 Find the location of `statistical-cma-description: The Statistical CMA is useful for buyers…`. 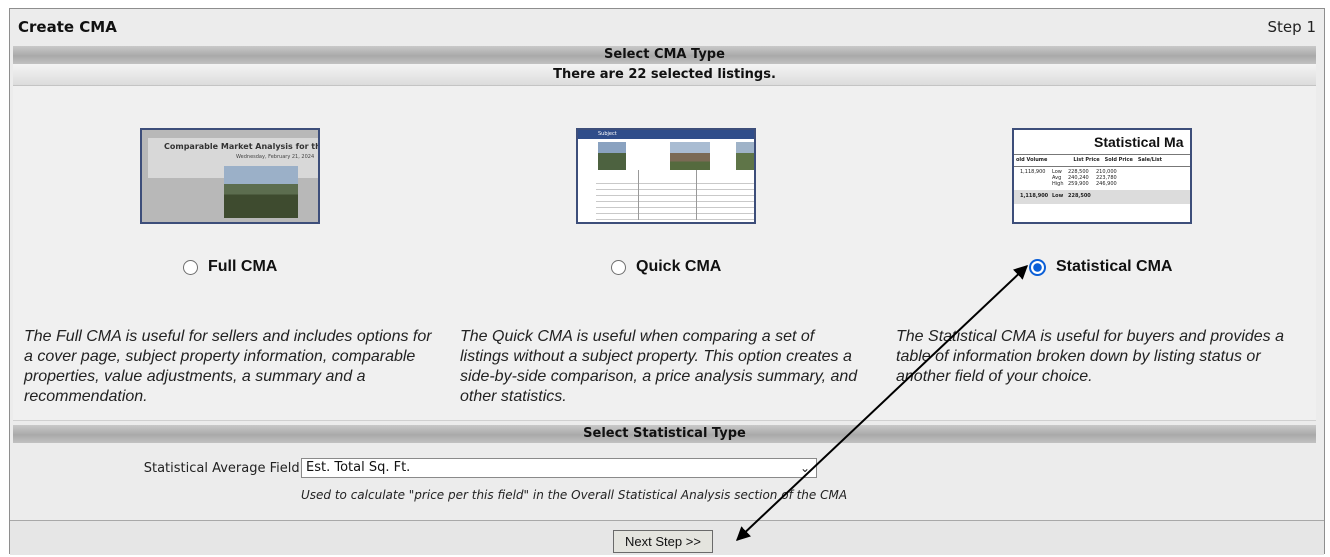

statistical-cma-description: The Statistical CMA is useful for buyers… is located at coordinates (1090, 356).